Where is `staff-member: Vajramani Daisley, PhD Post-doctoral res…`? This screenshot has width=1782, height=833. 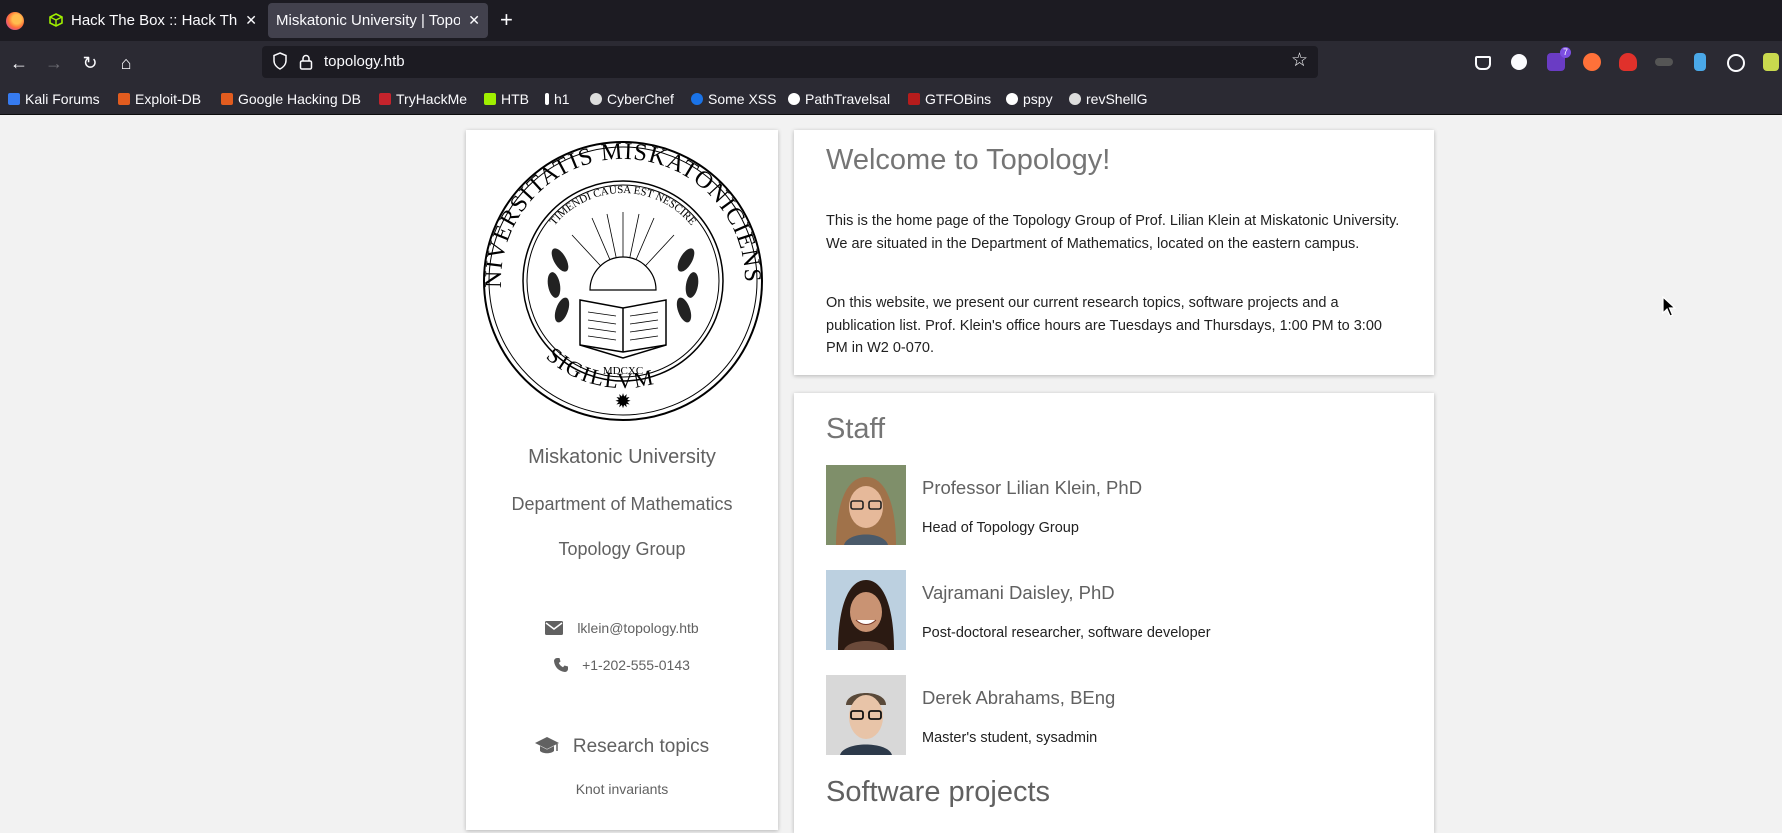 staff-member: Vajramani Daisley, PhD Post-doctoral res… is located at coordinates (1116, 610).